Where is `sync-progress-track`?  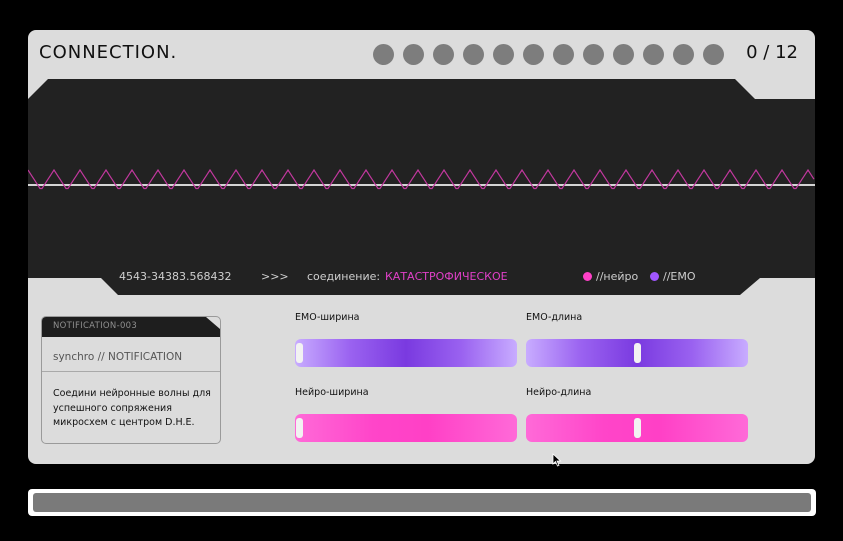
sync-progress-track is located at coordinates (422, 502).